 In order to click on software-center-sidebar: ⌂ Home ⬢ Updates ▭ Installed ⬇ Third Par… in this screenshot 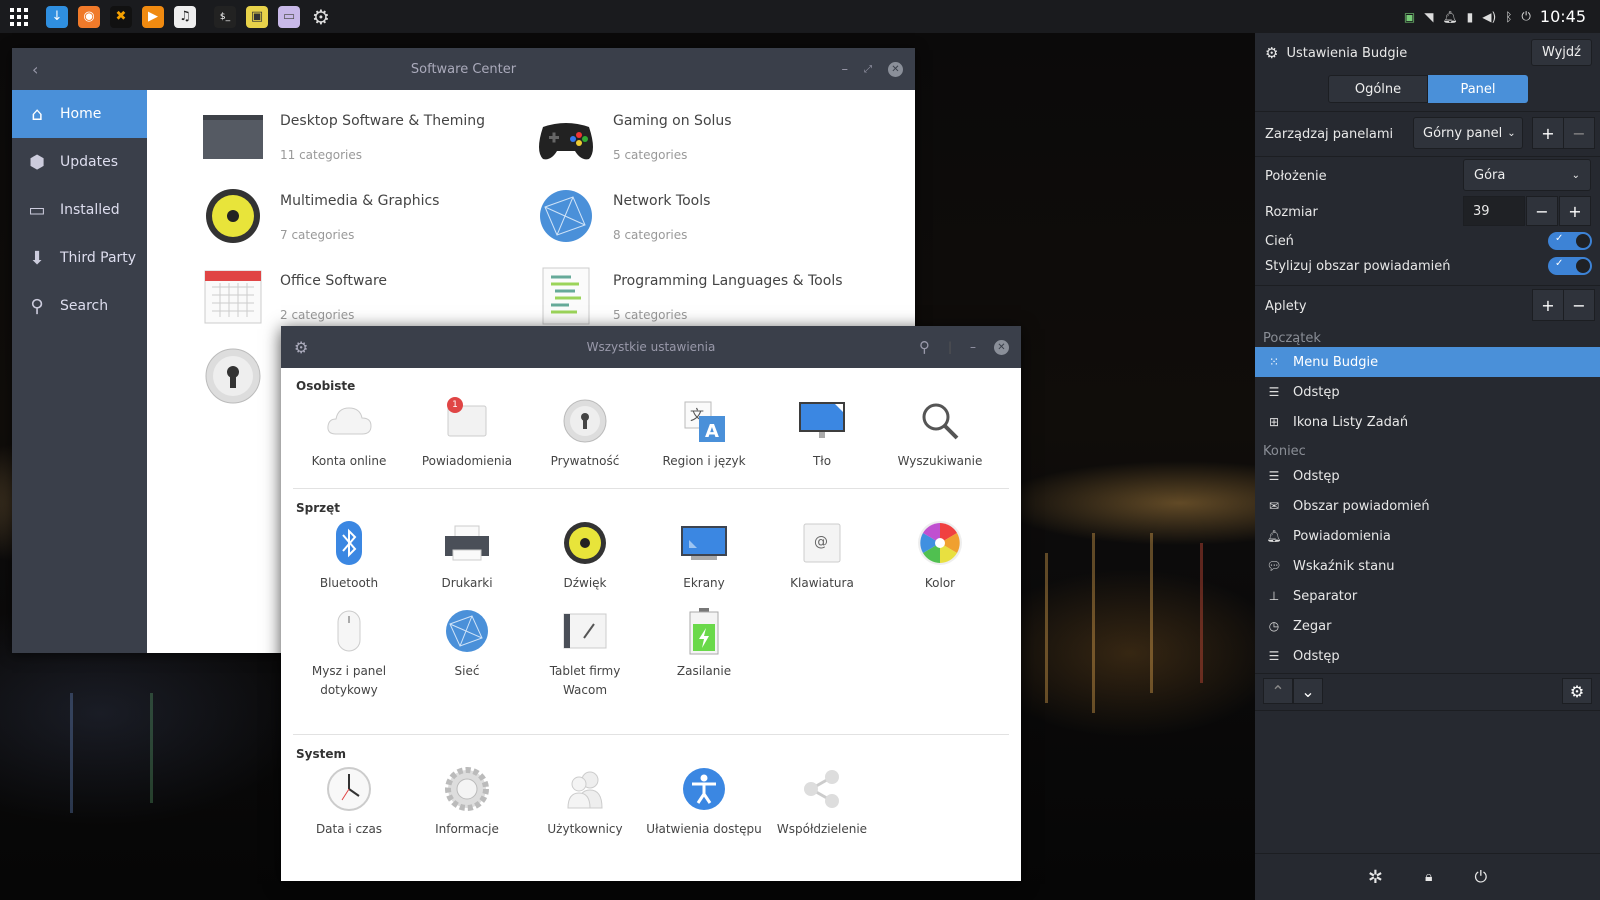, I will do `click(79, 371)`.